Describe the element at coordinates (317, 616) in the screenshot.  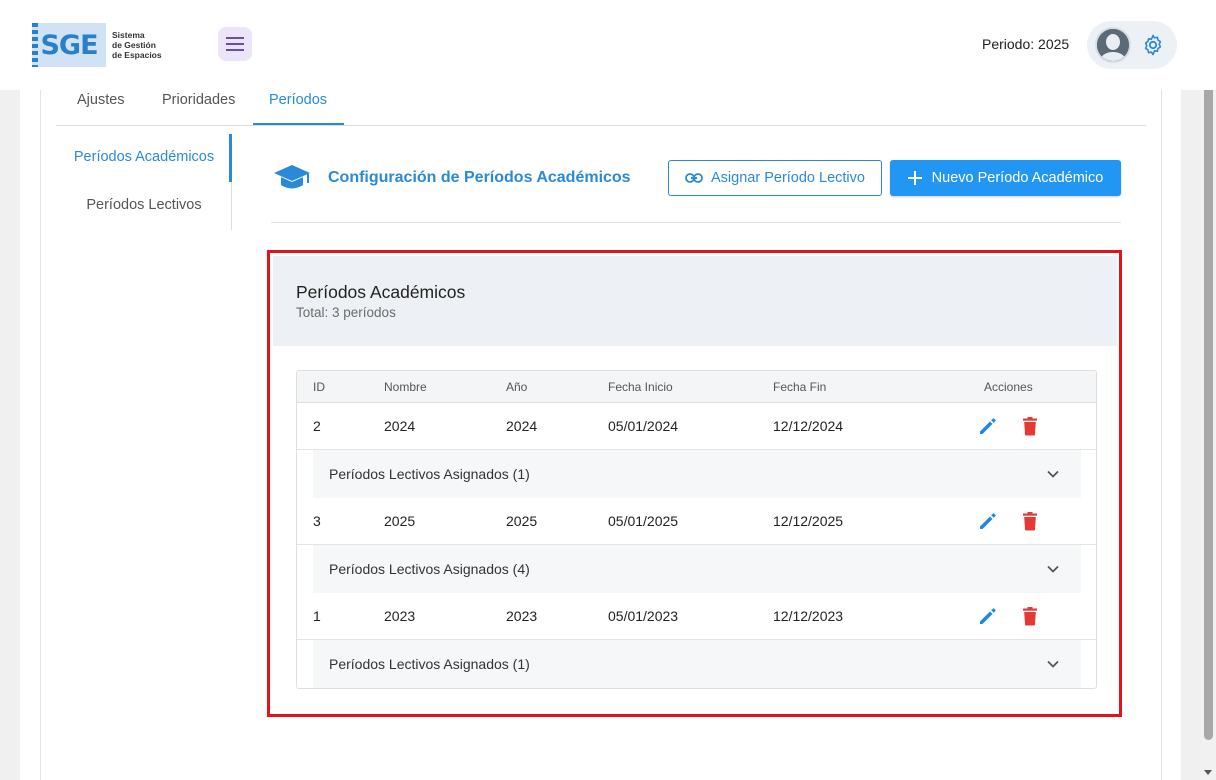
I see `cell-id: 1` at that location.